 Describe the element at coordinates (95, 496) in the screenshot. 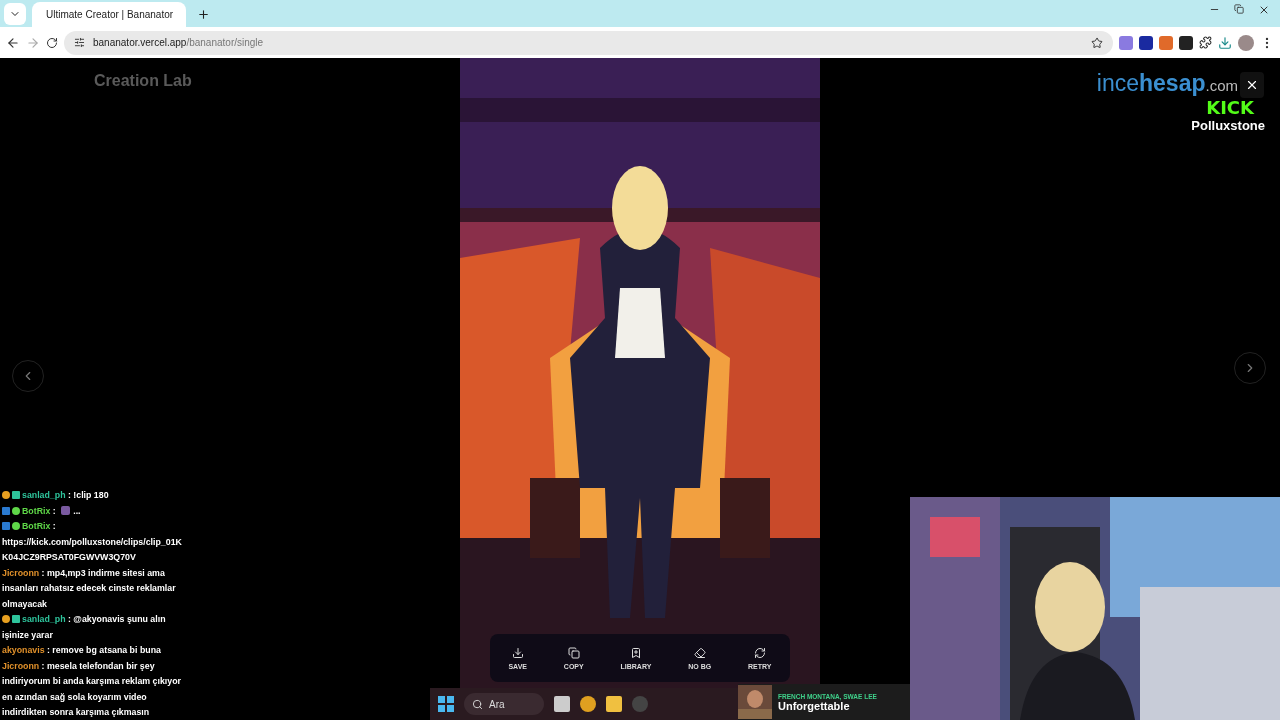

I see `chat-message: sanlad_ph : !clip 180` at that location.